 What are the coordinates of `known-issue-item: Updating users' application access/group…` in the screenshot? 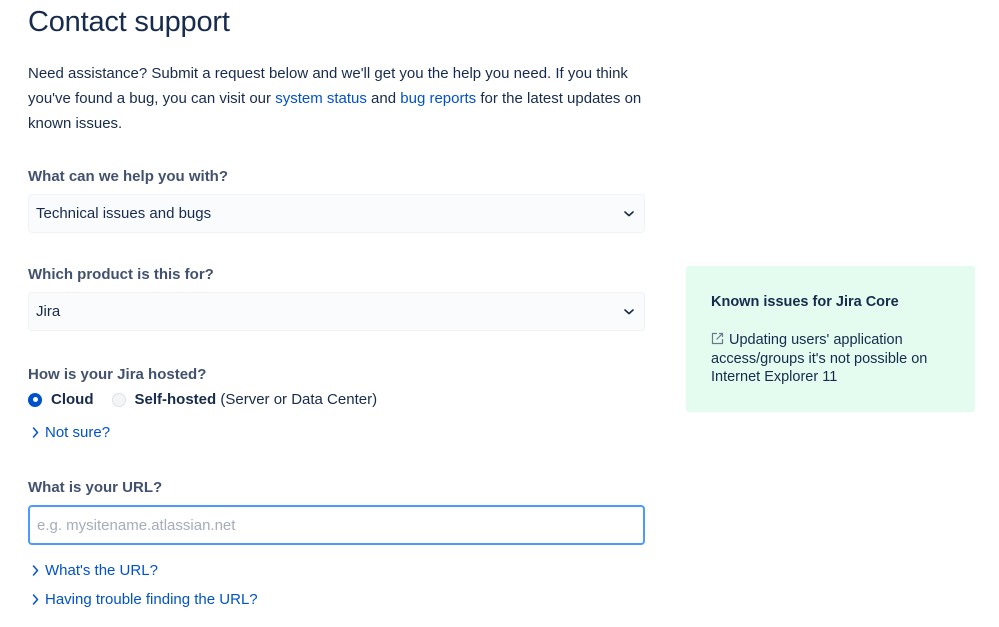 It's located at (830, 359).